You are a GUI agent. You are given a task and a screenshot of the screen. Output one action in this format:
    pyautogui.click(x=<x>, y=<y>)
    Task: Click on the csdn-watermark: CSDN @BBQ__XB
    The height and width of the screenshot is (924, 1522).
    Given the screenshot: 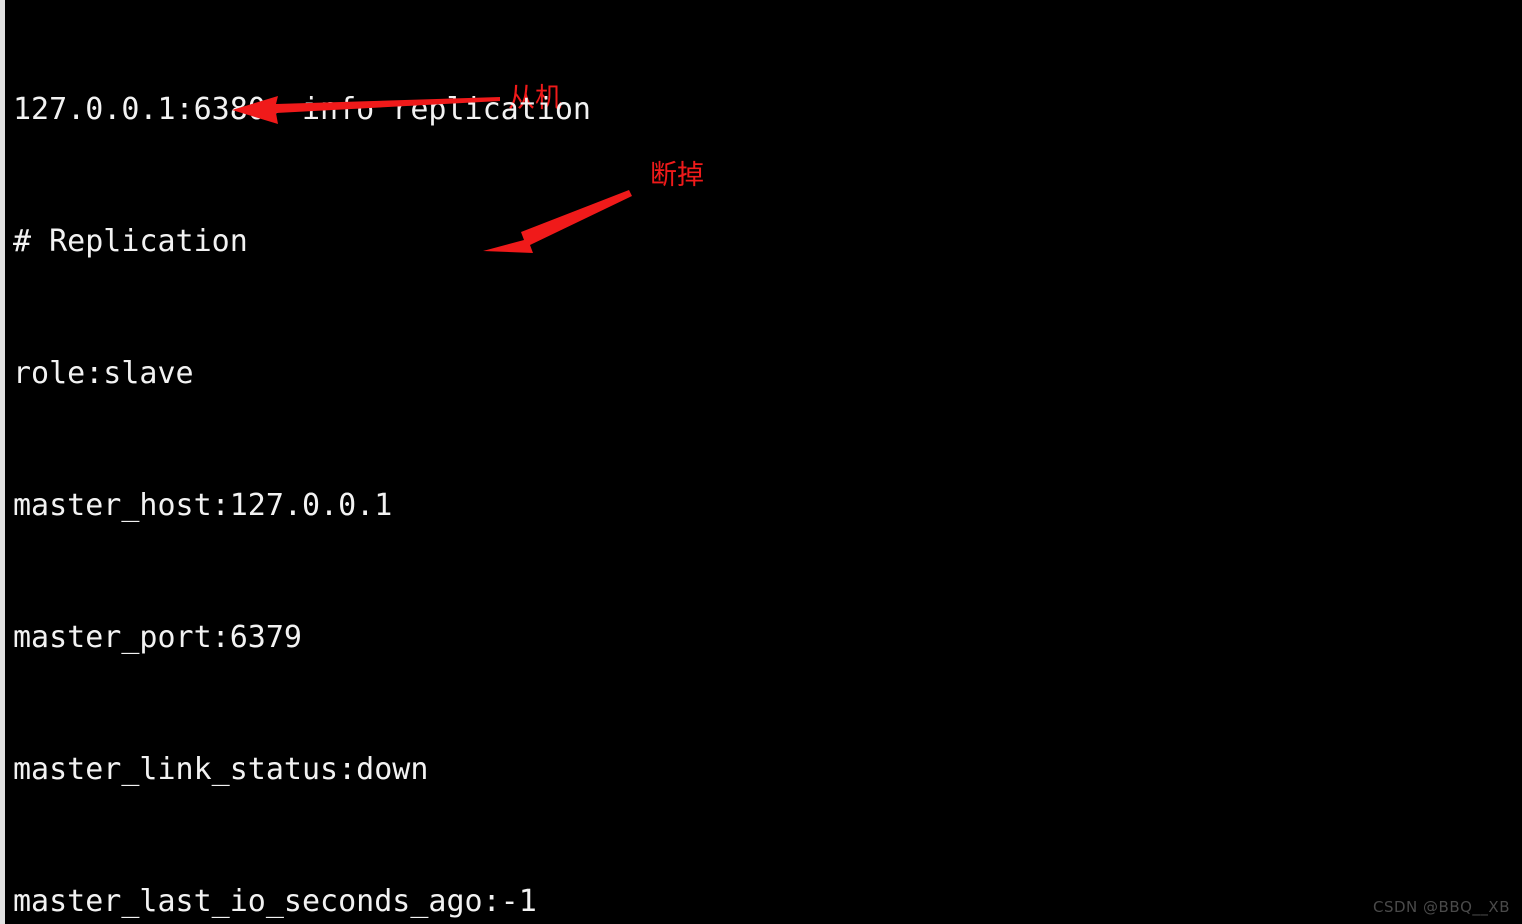 What is the action you would take?
    pyautogui.click(x=1441, y=907)
    